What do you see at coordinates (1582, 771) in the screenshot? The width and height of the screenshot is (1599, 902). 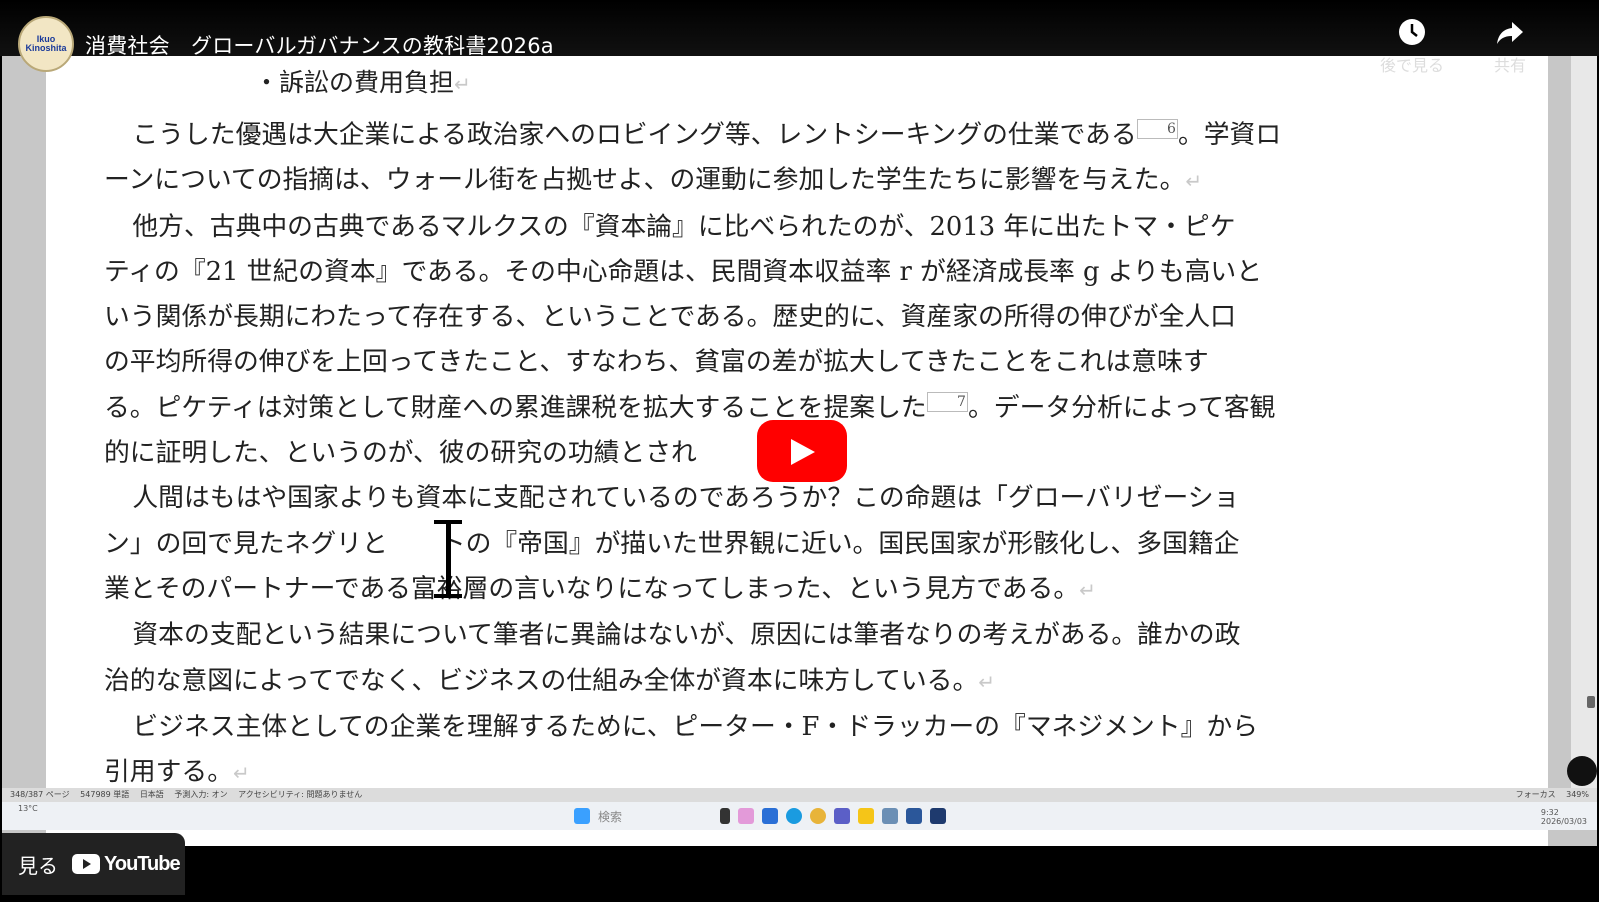 I see `scroll-down-icon` at bounding box center [1582, 771].